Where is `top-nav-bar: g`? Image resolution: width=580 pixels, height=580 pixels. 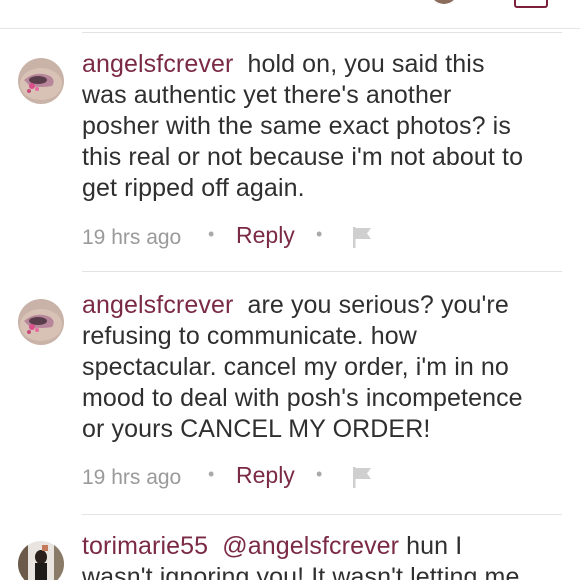
top-nav-bar: g is located at coordinates (290, 14).